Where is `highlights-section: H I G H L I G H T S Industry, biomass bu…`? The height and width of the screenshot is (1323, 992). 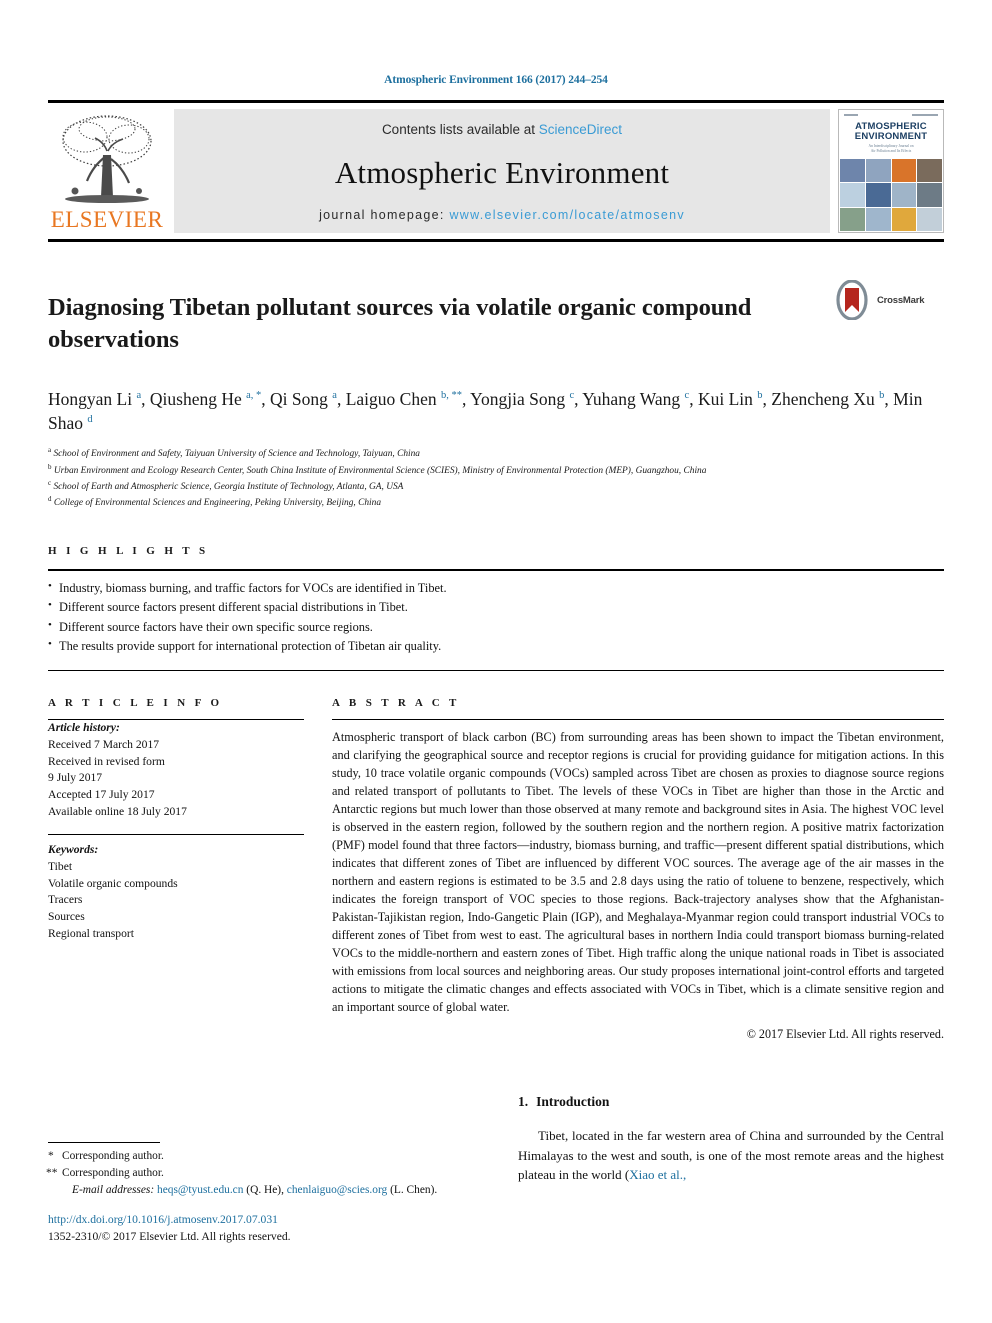
highlights-section: H I G H L I G H T S Industry, biomass bu… is located at coordinates (496, 608).